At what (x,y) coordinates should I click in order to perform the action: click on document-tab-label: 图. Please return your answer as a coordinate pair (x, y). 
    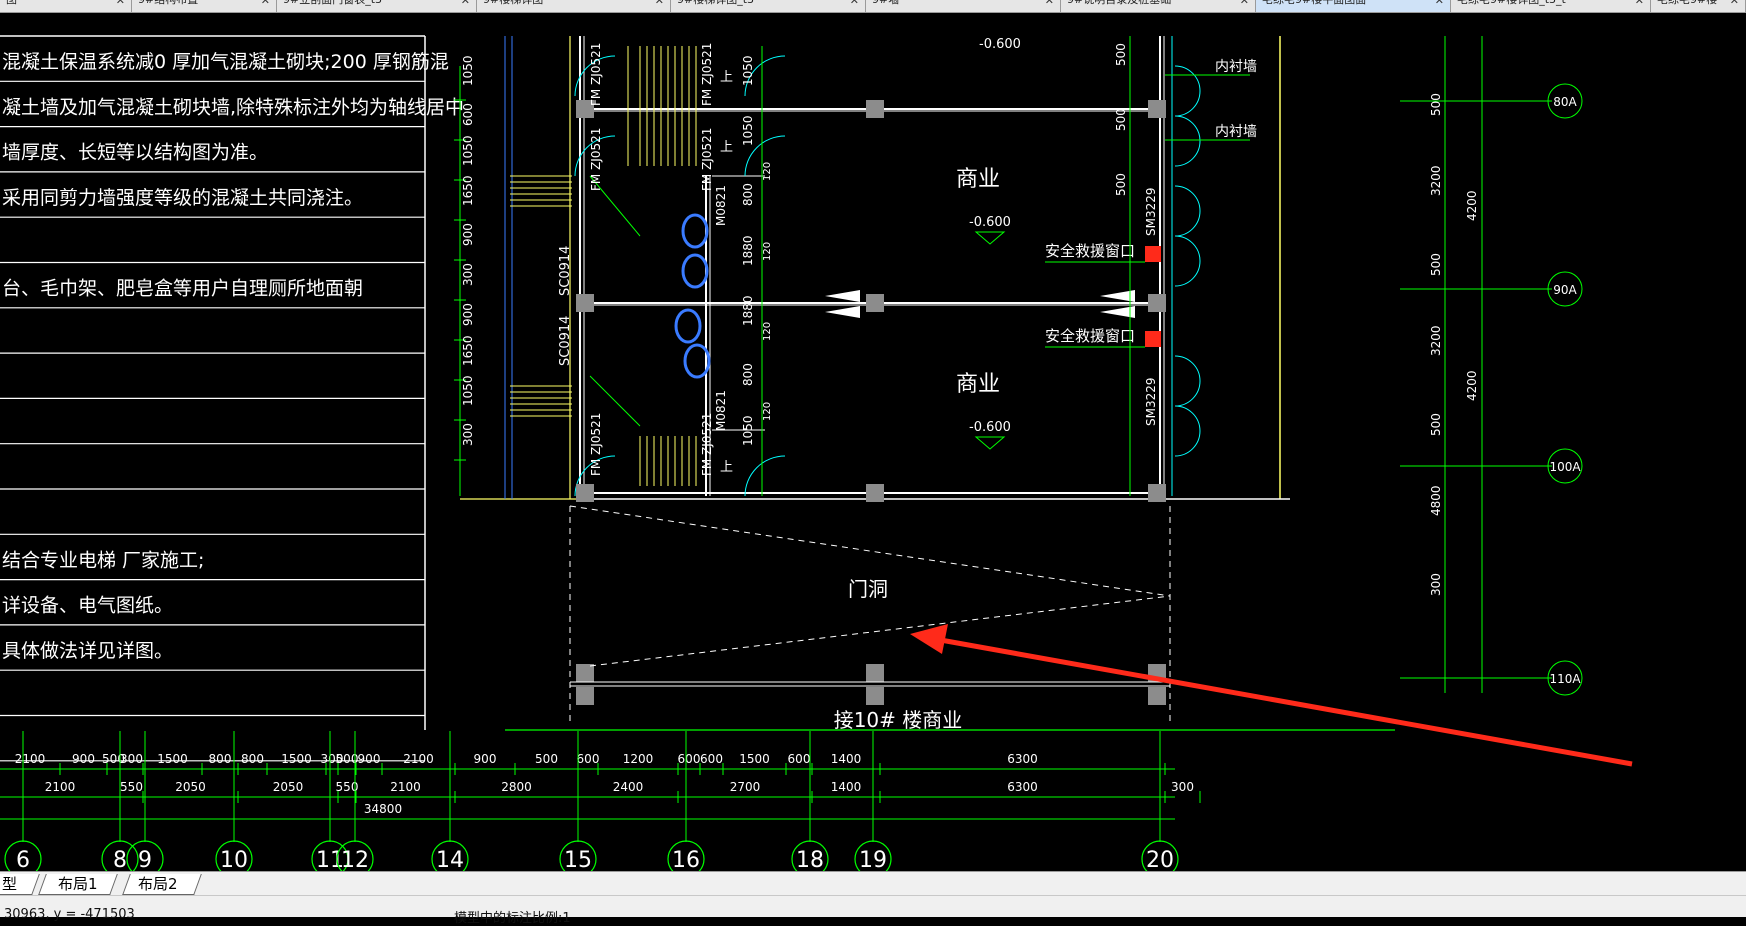
    Looking at the image, I should click on (11, 2).